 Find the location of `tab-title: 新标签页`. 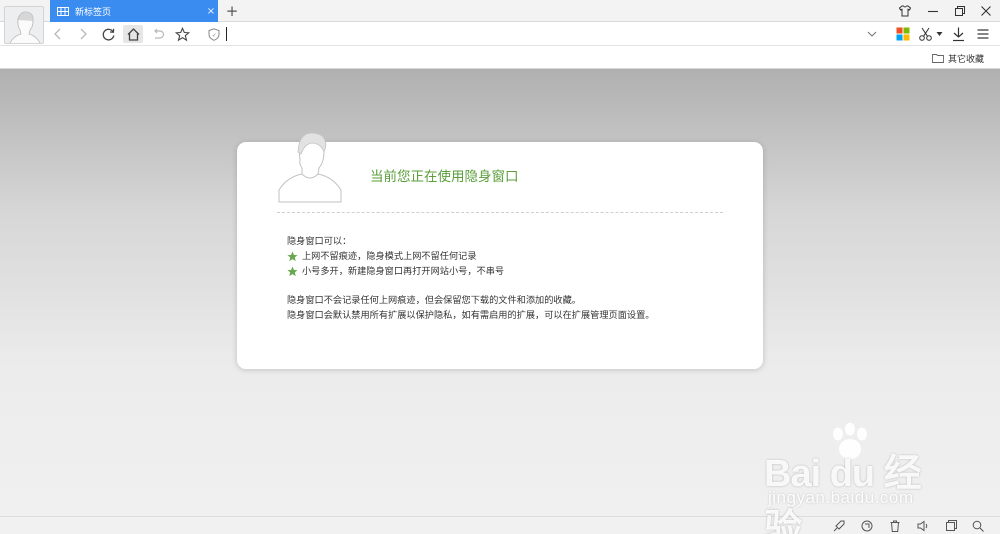

tab-title: 新标签页 is located at coordinates (93, 12).